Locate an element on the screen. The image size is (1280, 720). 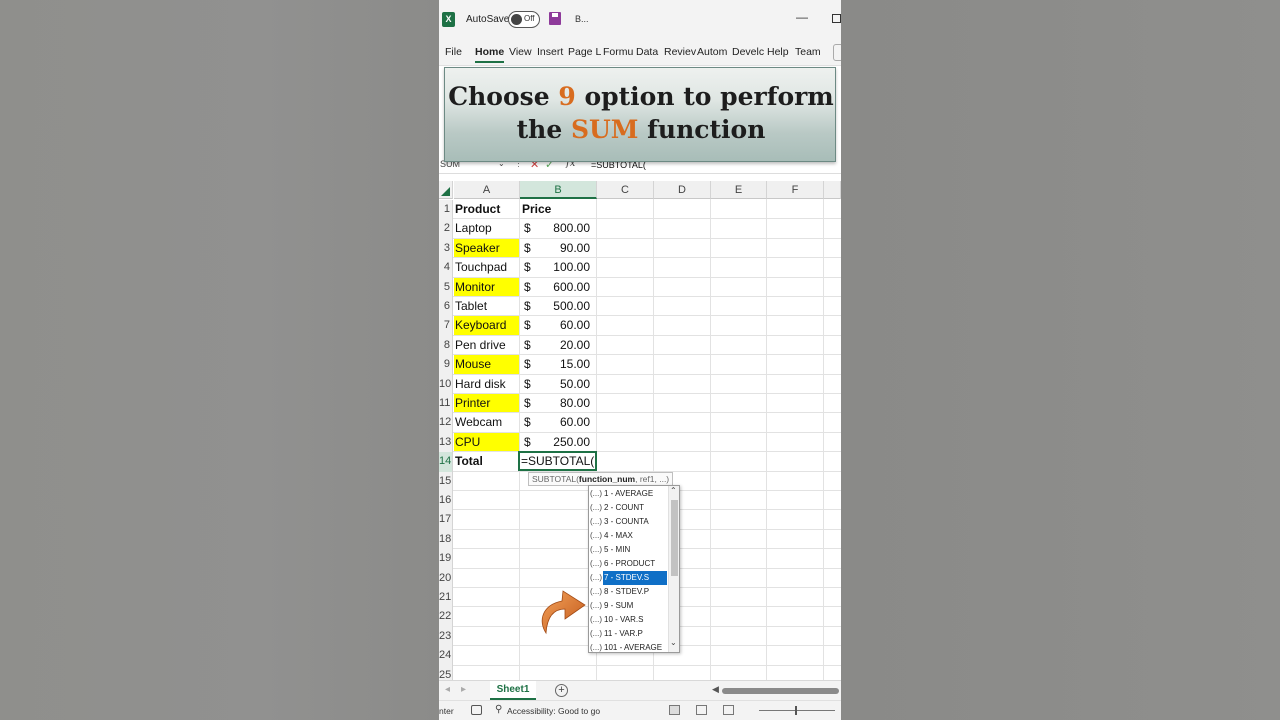
column-header-d: D is located at coordinates (682, 190).